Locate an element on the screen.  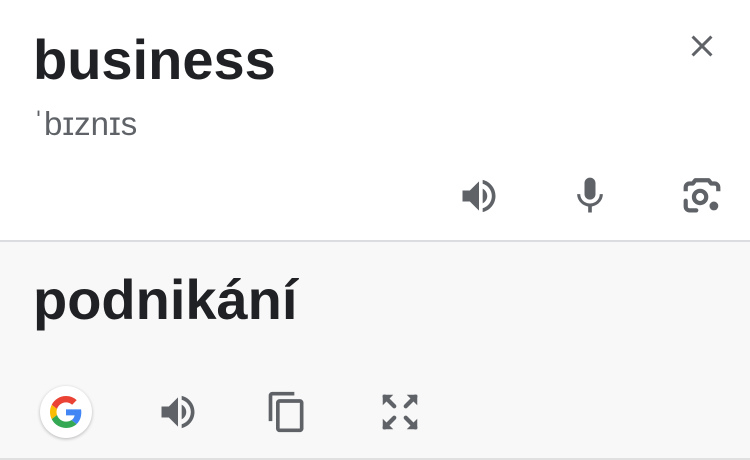
fullscreen-button is located at coordinates (400, 412).